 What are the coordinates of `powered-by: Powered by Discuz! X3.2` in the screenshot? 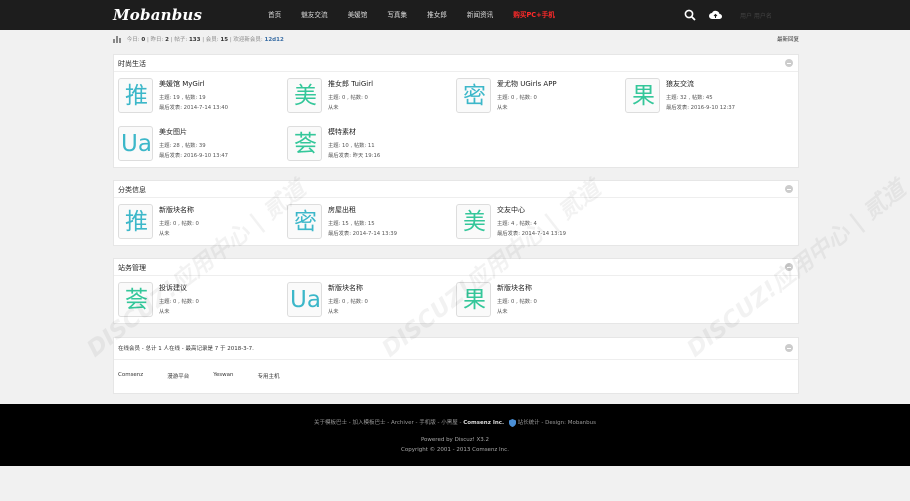 It's located at (455, 440).